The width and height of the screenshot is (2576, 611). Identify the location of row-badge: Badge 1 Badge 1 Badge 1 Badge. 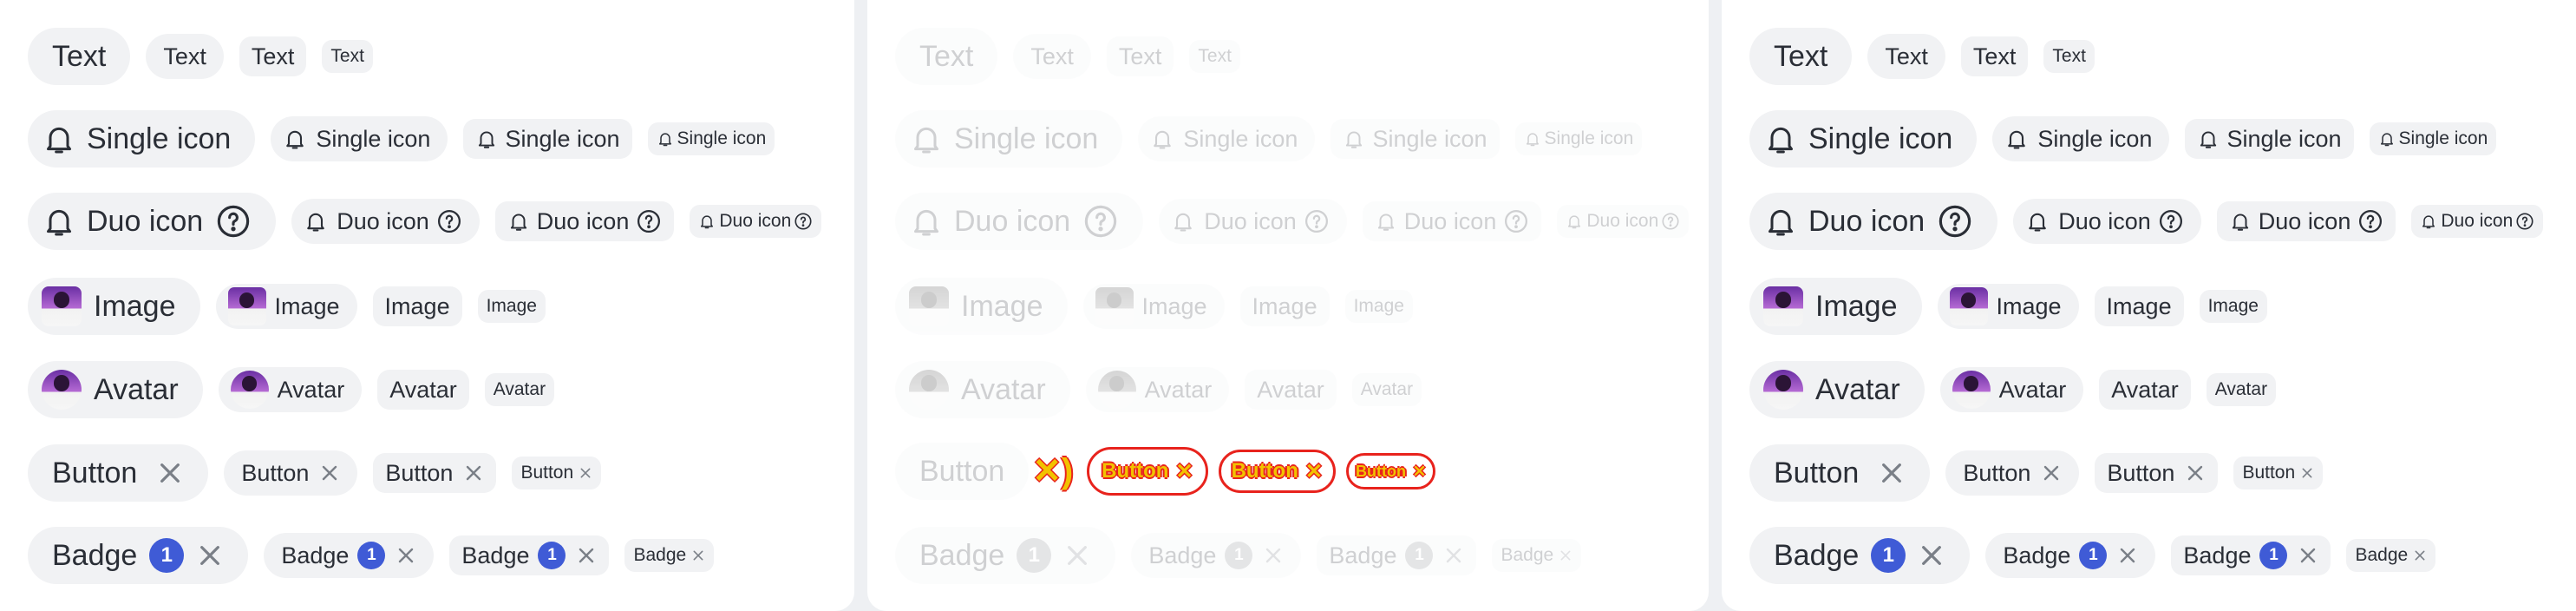
(378, 555).